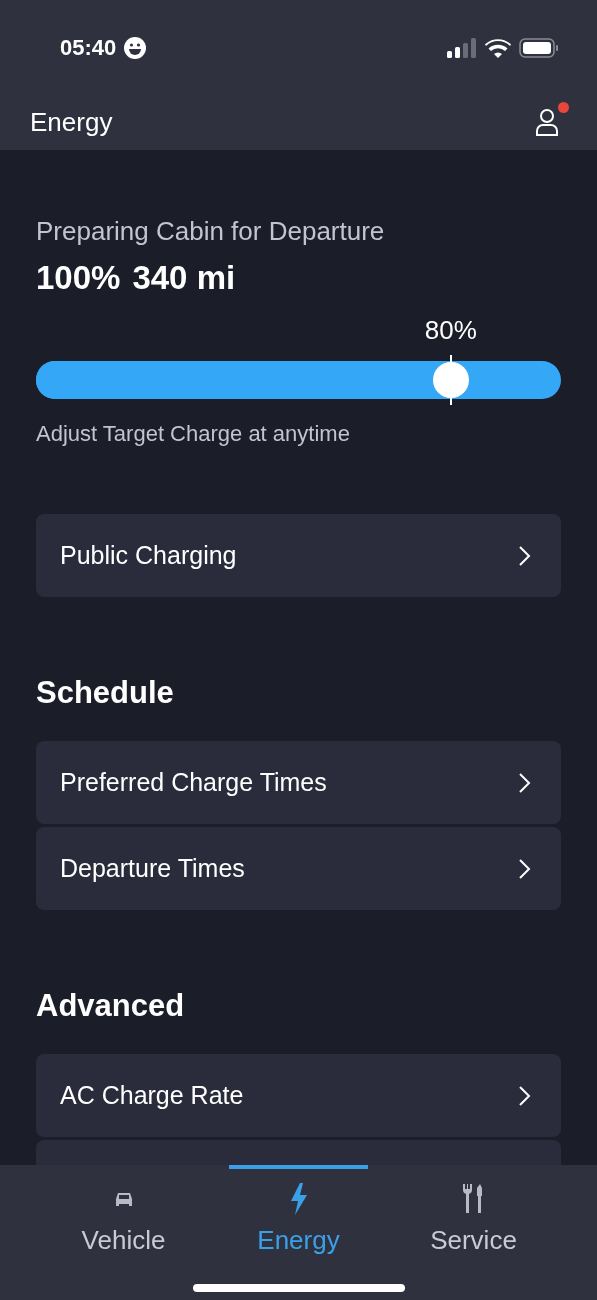 The height and width of the screenshot is (1300, 597). What do you see at coordinates (105, 693) in the screenshot?
I see `section-title: Schedule` at bounding box center [105, 693].